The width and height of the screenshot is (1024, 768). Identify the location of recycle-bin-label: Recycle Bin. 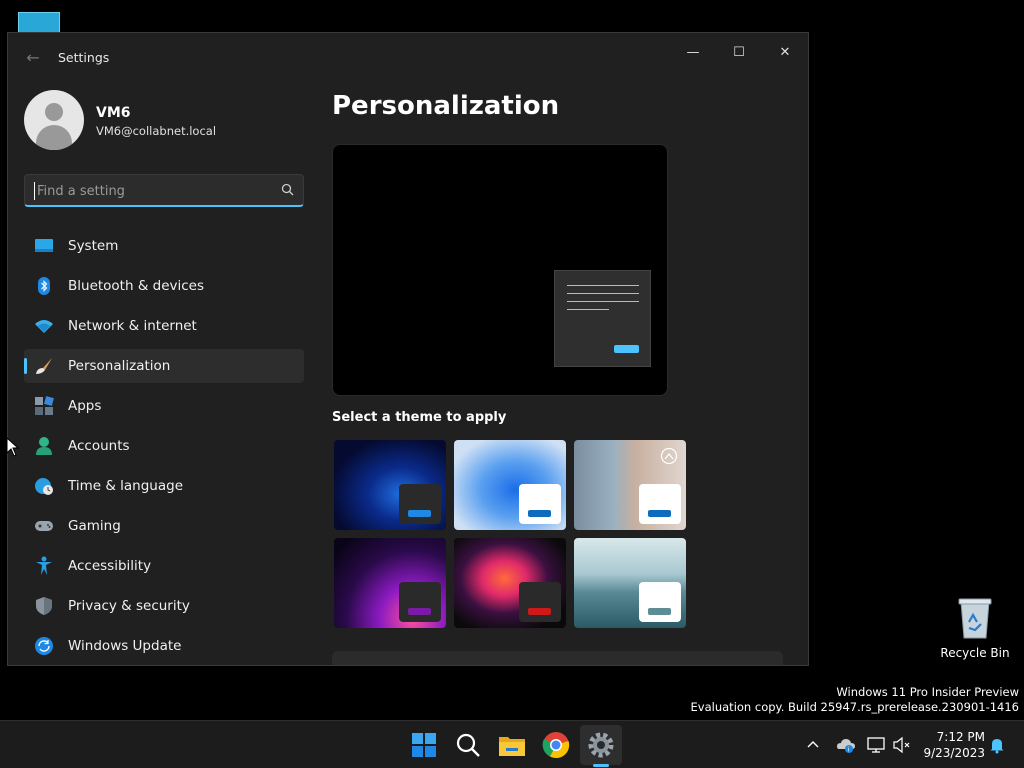
(975, 653).